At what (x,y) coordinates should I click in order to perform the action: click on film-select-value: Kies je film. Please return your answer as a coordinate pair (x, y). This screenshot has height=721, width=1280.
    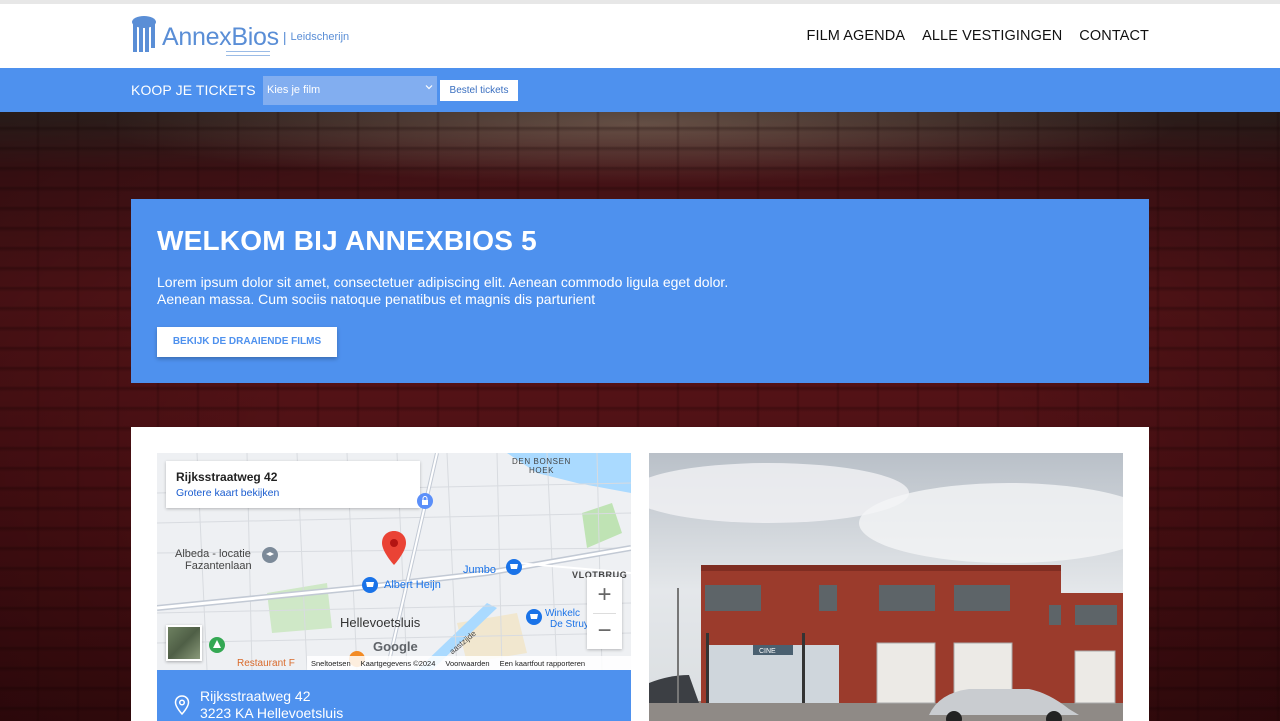
    Looking at the image, I should click on (294, 90).